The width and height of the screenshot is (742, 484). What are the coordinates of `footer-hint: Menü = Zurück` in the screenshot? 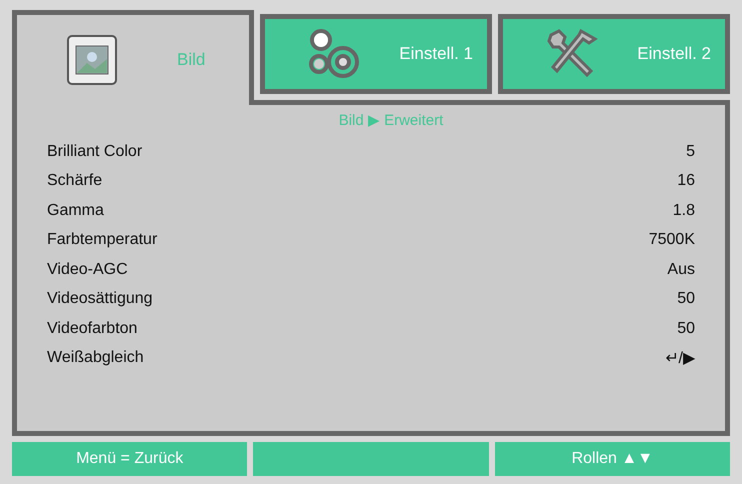 It's located at (130, 459).